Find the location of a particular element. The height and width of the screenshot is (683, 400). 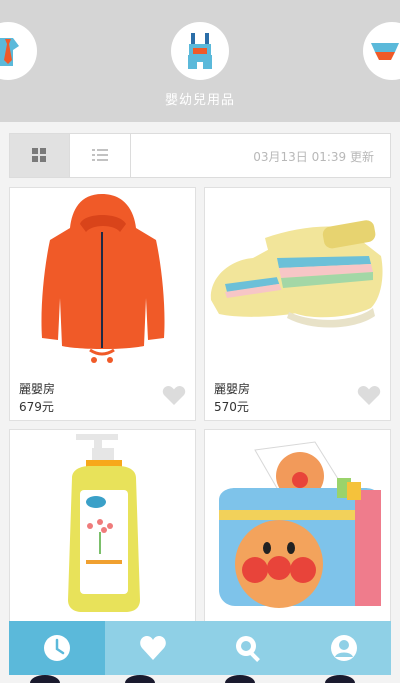

product-image-shampoo is located at coordinates (104, 523).